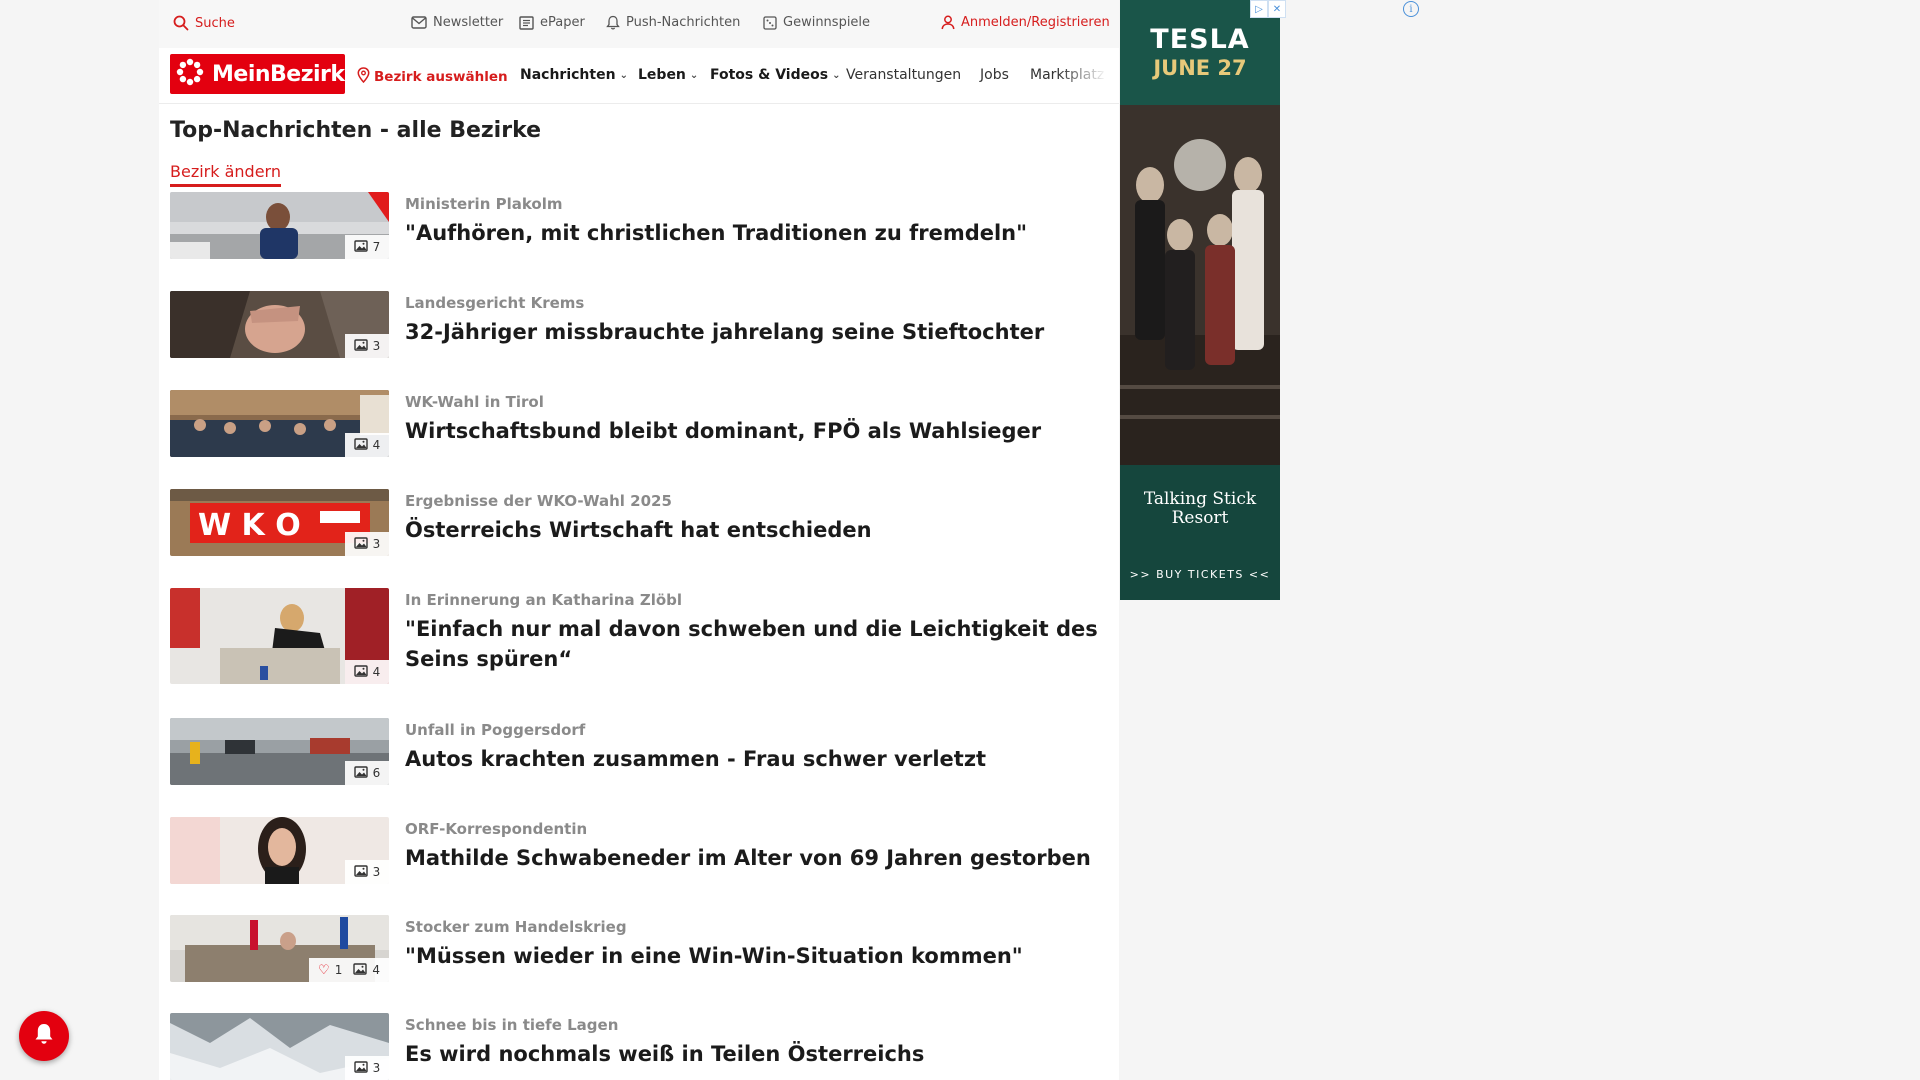 This screenshot has height=1080, width=1920. What do you see at coordinates (1200, 39) in the screenshot?
I see `ad-title: TESLA` at bounding box center [1200, 39].